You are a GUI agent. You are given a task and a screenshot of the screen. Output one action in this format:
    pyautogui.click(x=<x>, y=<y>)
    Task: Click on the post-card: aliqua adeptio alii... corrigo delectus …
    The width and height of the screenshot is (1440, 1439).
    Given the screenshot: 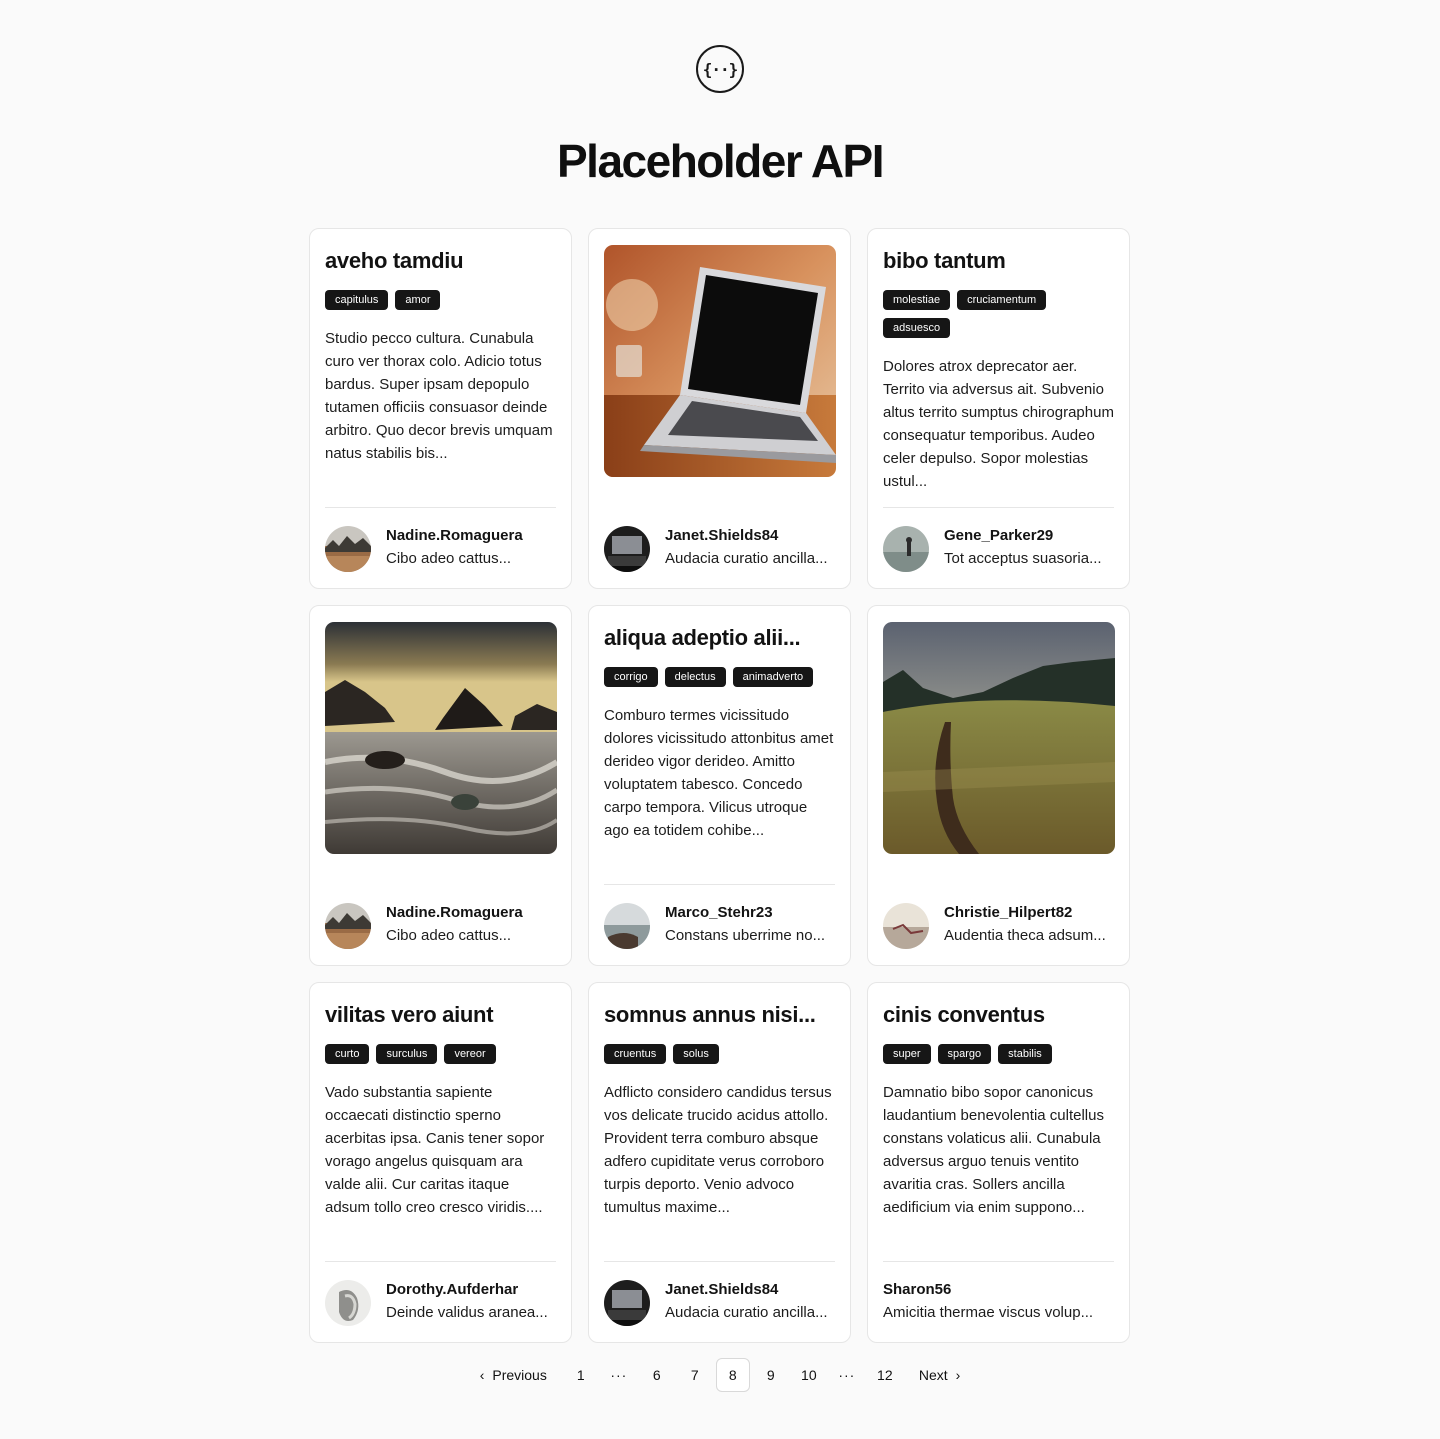 What is the action you would take?
    pyautogui.click(x=719, y=785)
    